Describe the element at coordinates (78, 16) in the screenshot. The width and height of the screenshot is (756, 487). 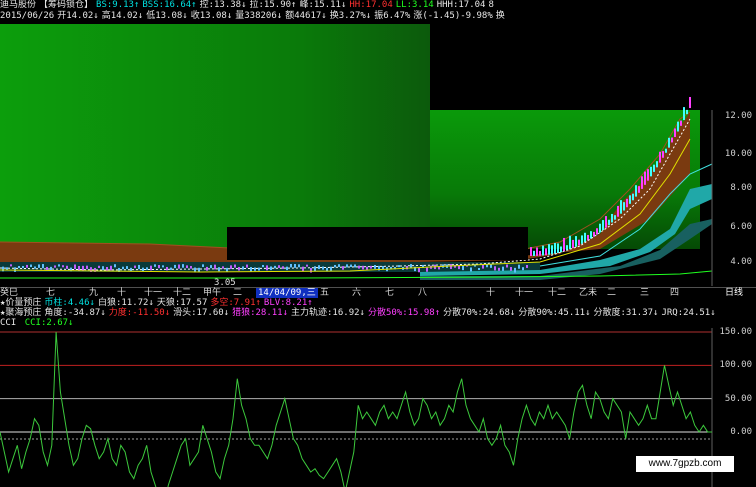
I see `ohlc-item-1: 开14.02↓` at that location.